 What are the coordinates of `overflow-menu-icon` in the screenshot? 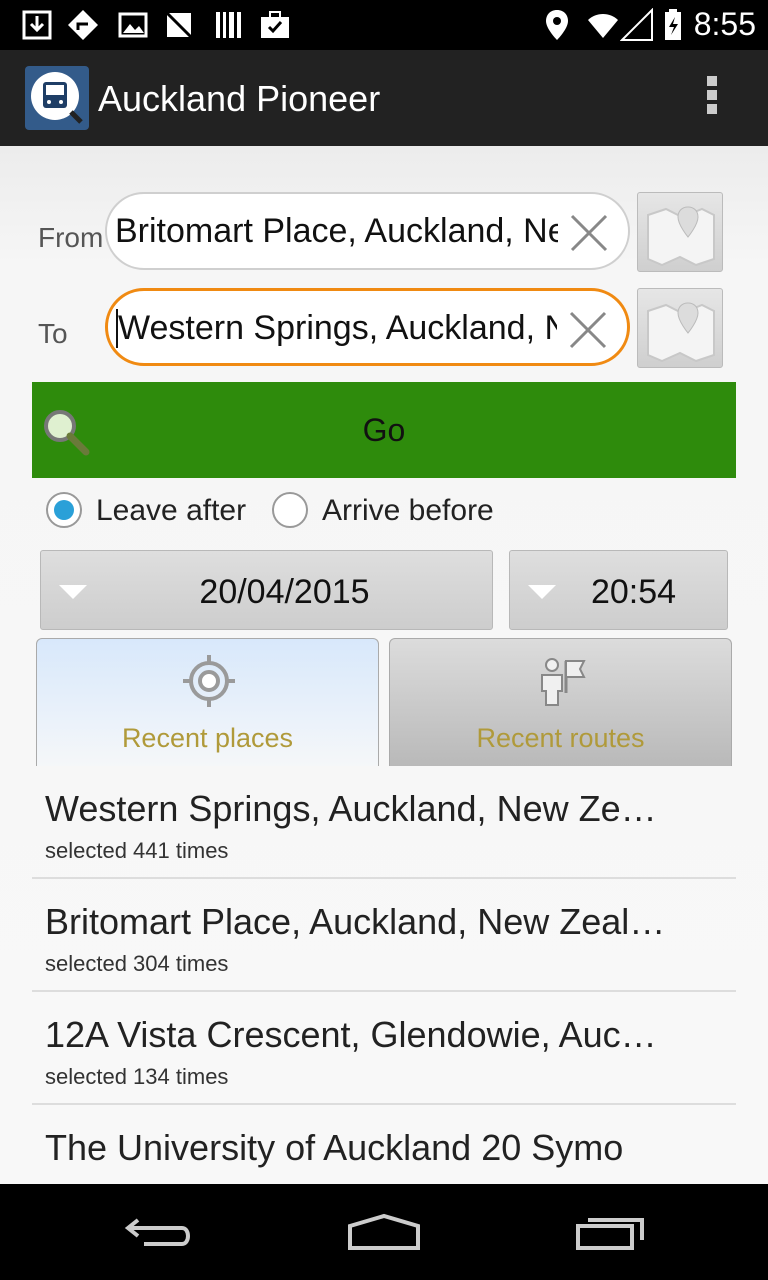 It's located at (712, 99).